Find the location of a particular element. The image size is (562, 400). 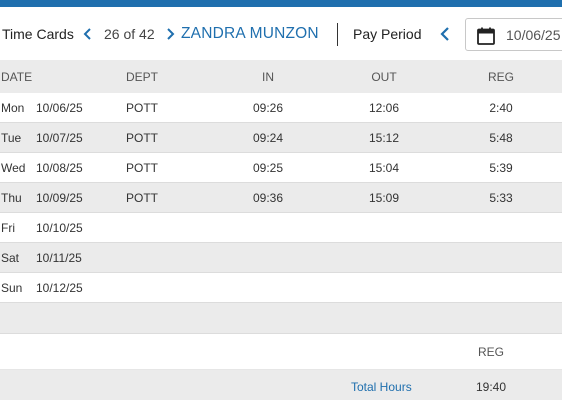

row-date: 10/07/25 is located at coordinates (59, 138).